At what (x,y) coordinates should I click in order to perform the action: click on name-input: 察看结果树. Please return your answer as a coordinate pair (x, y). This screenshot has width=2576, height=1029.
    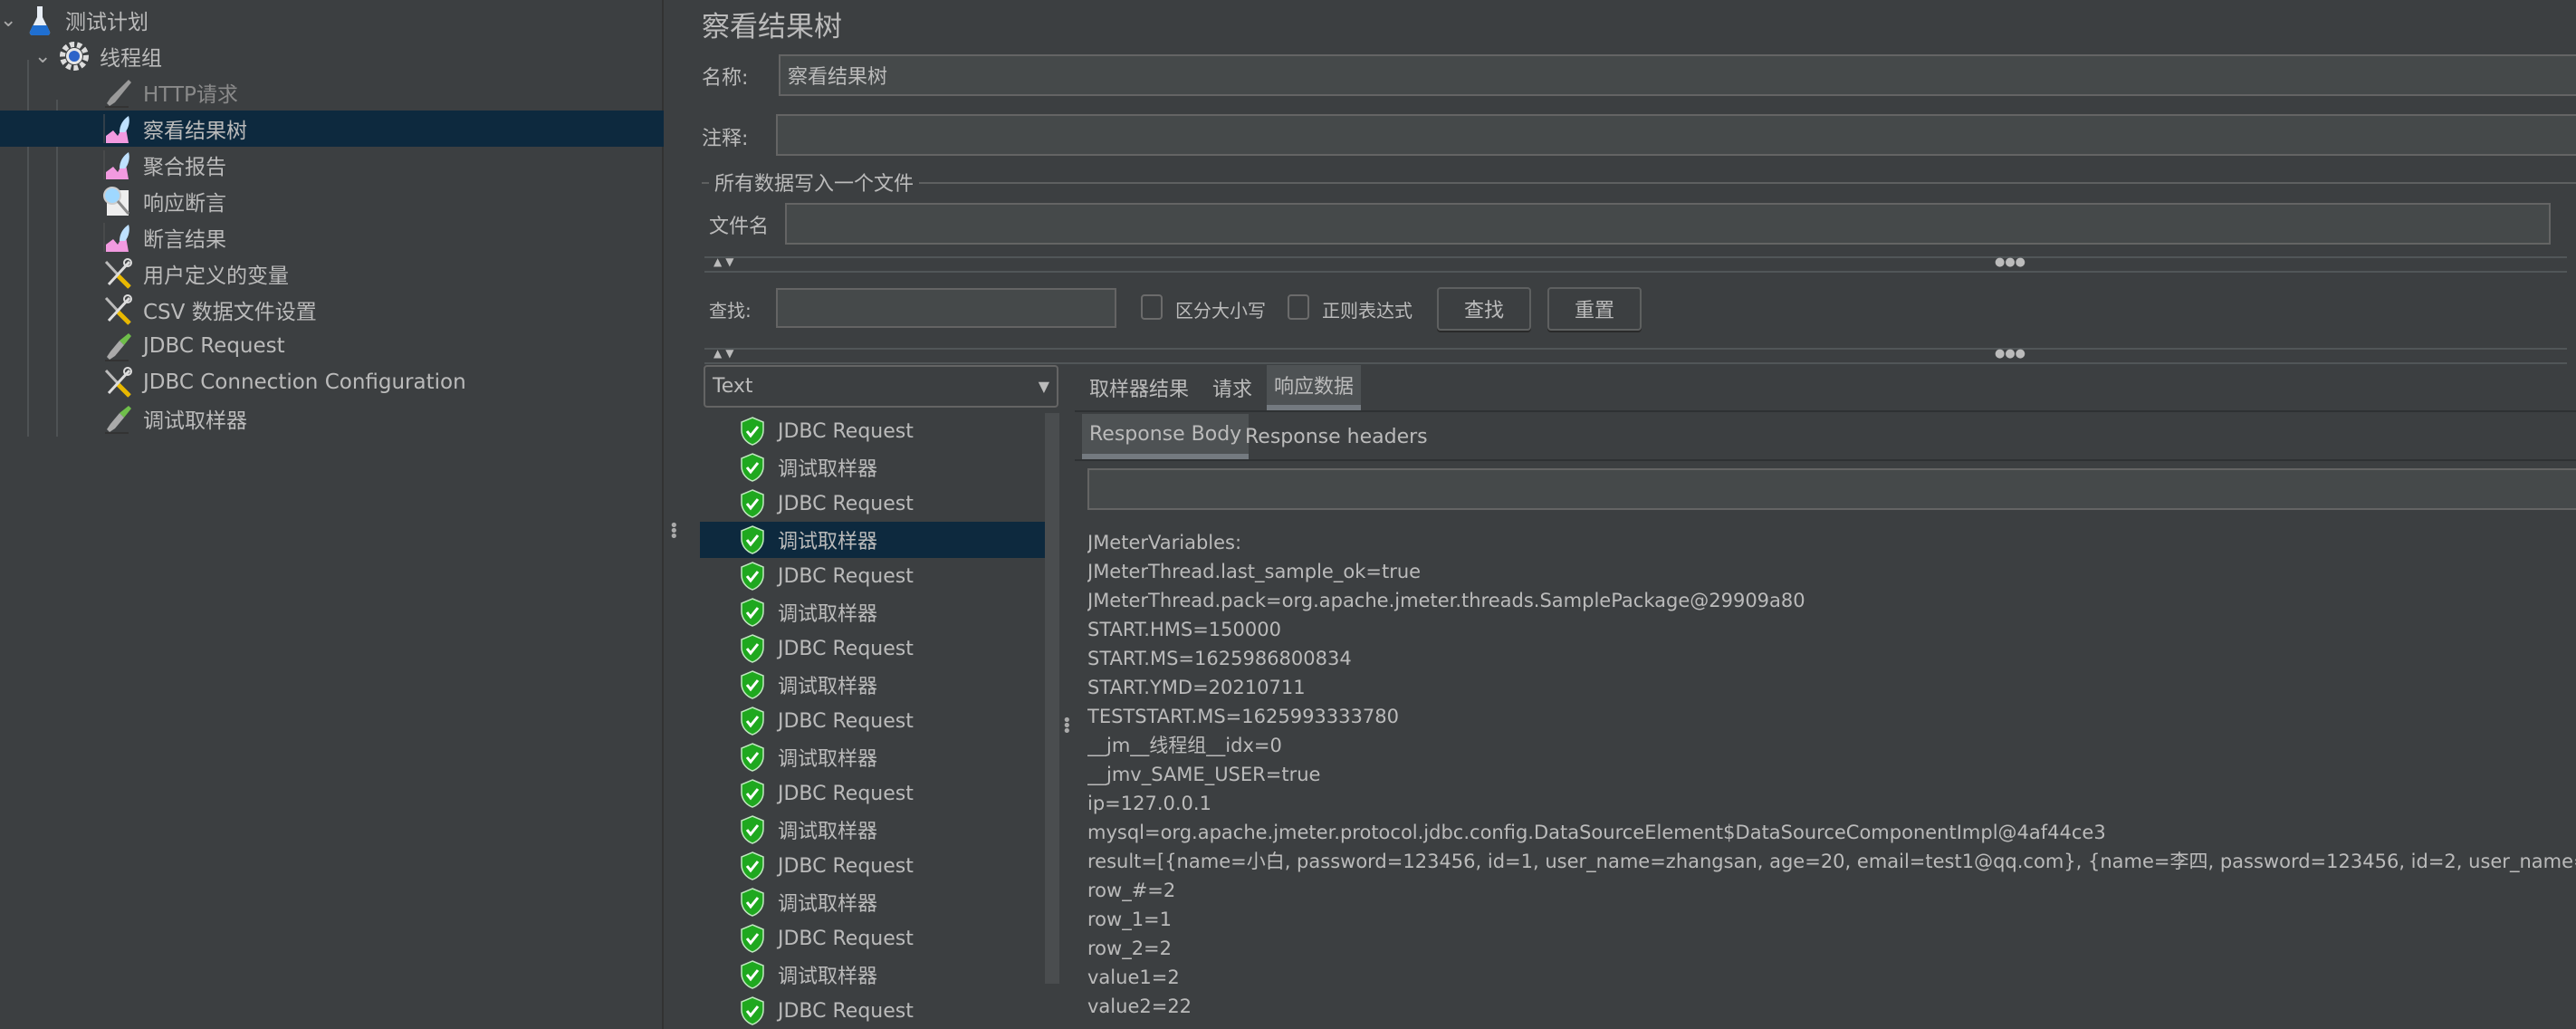
    Looking at the image, I should click on (1677, 75).